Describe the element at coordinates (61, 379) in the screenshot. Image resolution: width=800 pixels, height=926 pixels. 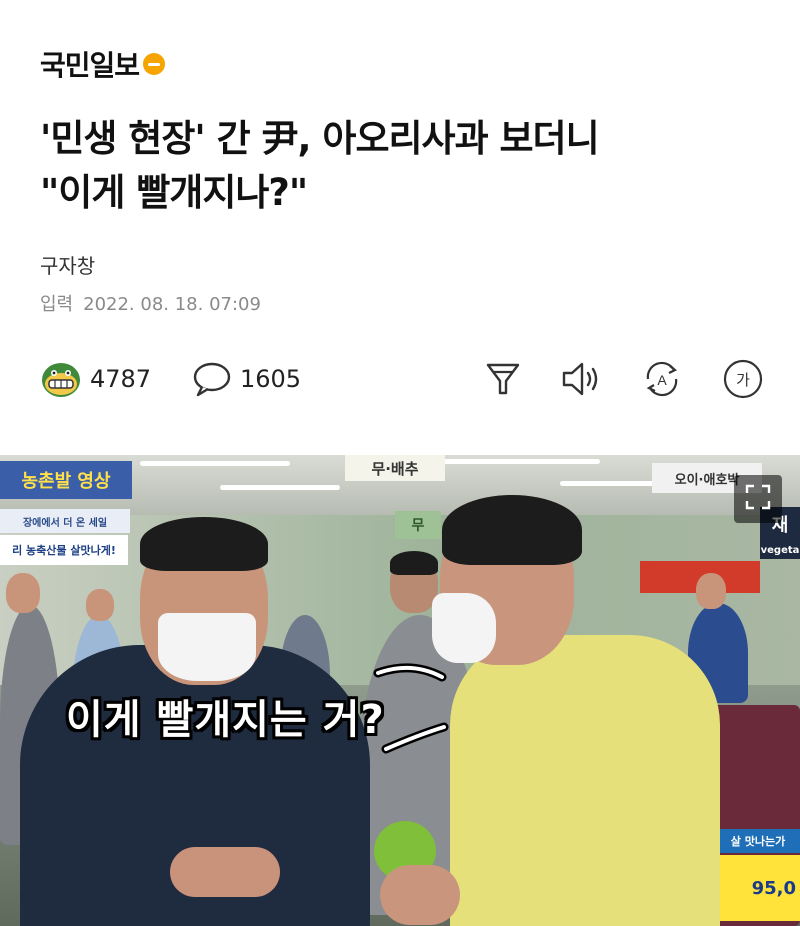
I see `reaction-icon` at that location.